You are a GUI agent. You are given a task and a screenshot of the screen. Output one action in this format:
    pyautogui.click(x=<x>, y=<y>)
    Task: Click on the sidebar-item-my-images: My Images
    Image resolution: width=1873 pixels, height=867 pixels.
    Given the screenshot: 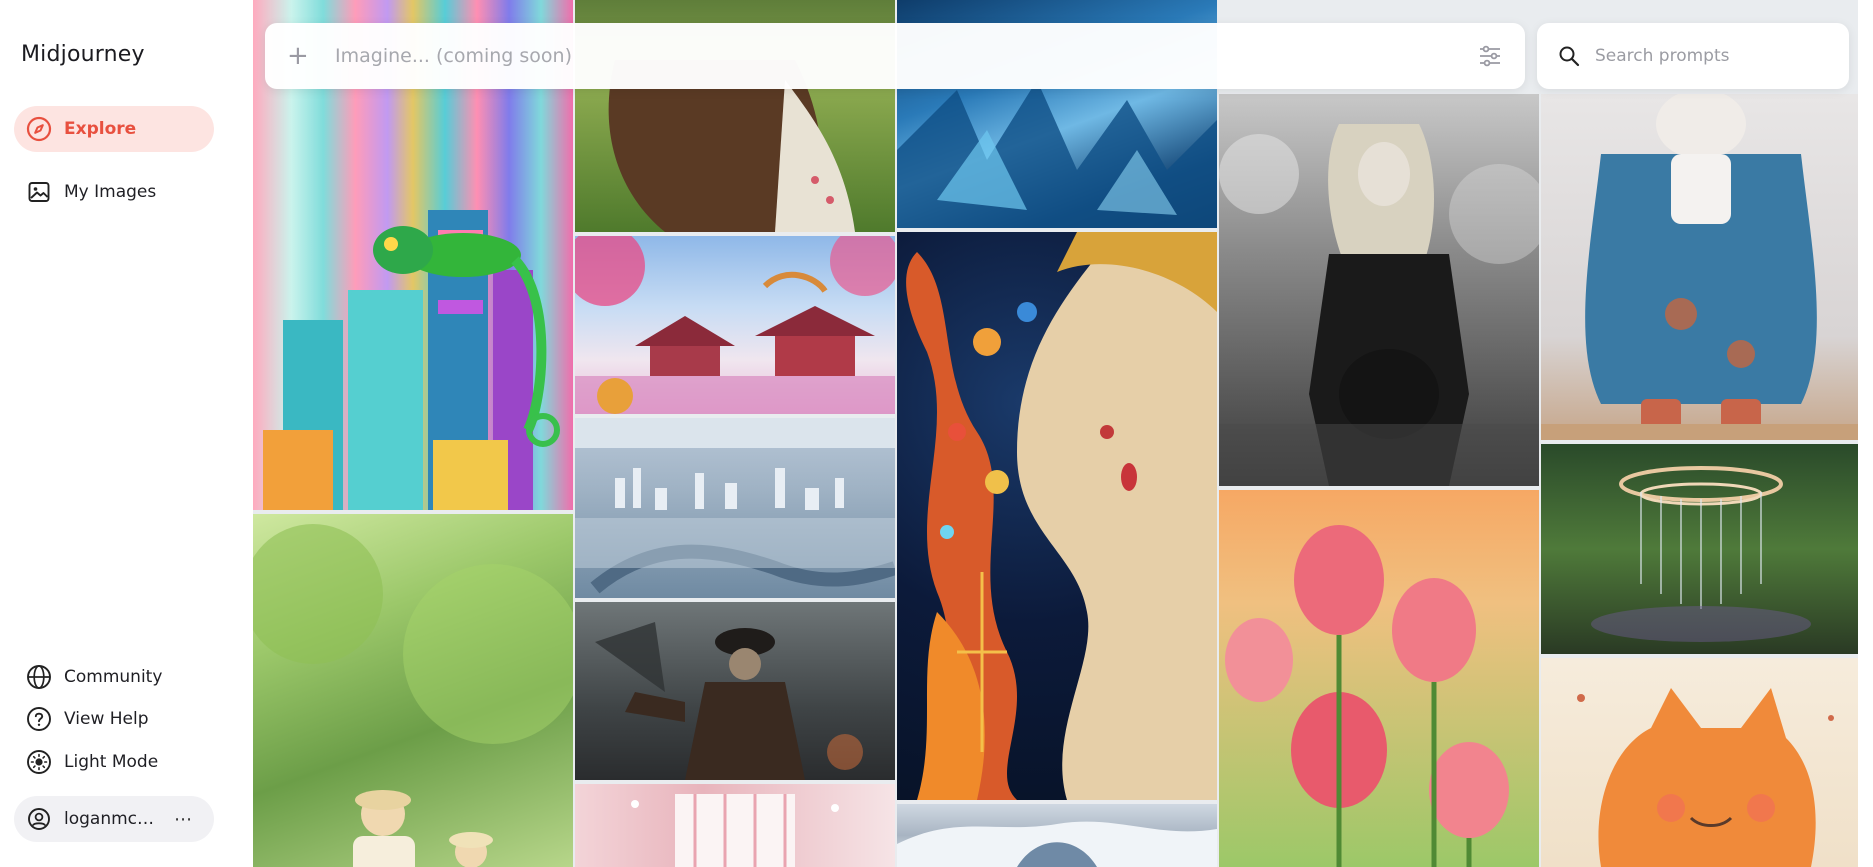 What is the action you would take?
    pyautogui.click(x=114, y=192)
    